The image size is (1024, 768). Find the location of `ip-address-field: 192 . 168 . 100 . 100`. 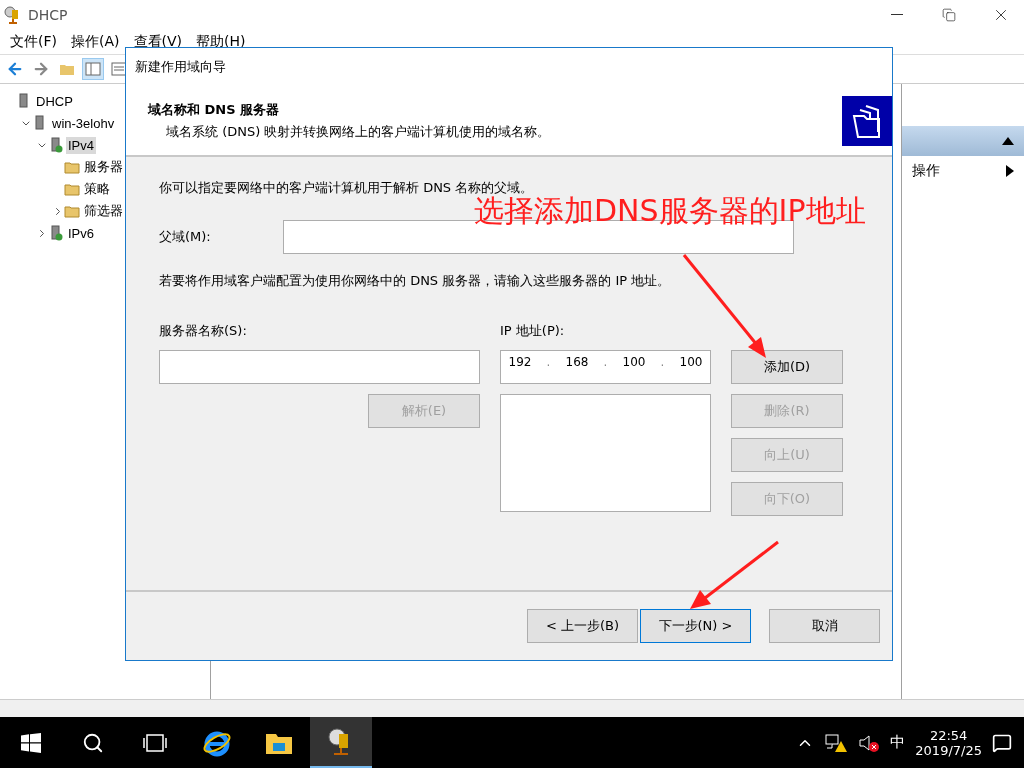

ip-address-field: 192 . 168 . 100 . 100 is located at coordinates (605, 367).